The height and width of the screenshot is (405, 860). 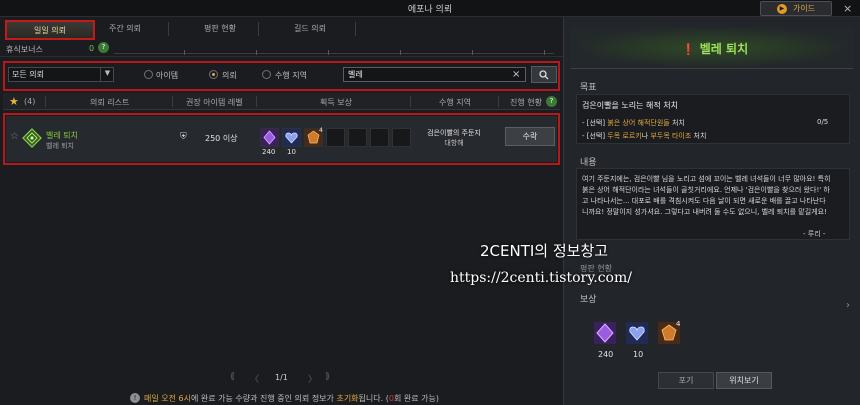 I want to click on tab-weekly: 주간 의뢰, so click(x=125, y=30).